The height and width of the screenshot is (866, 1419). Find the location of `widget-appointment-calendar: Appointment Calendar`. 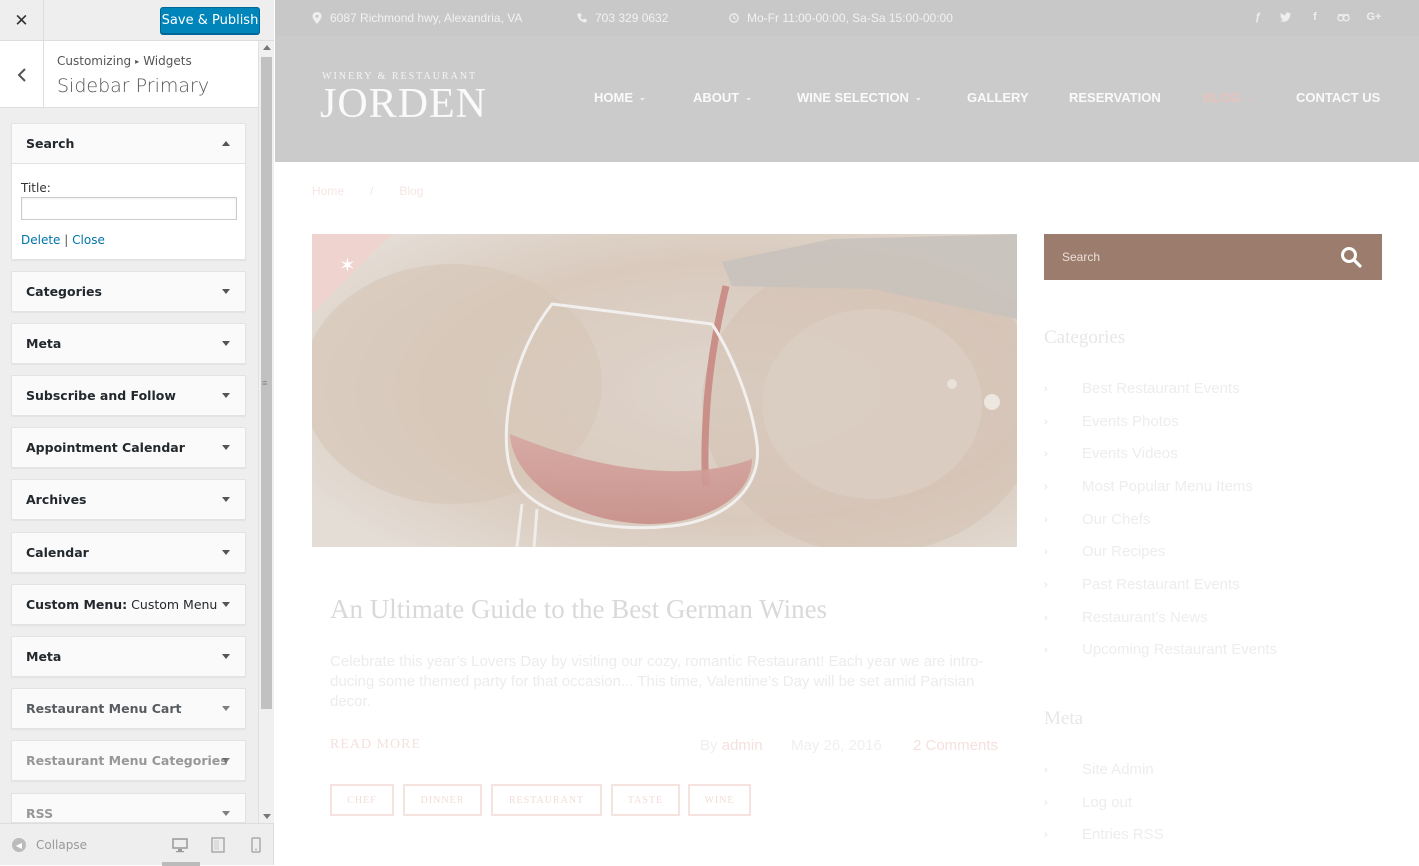

widget-appointment-calendar: Appointment Calendar is located at coordinates (128, 447).